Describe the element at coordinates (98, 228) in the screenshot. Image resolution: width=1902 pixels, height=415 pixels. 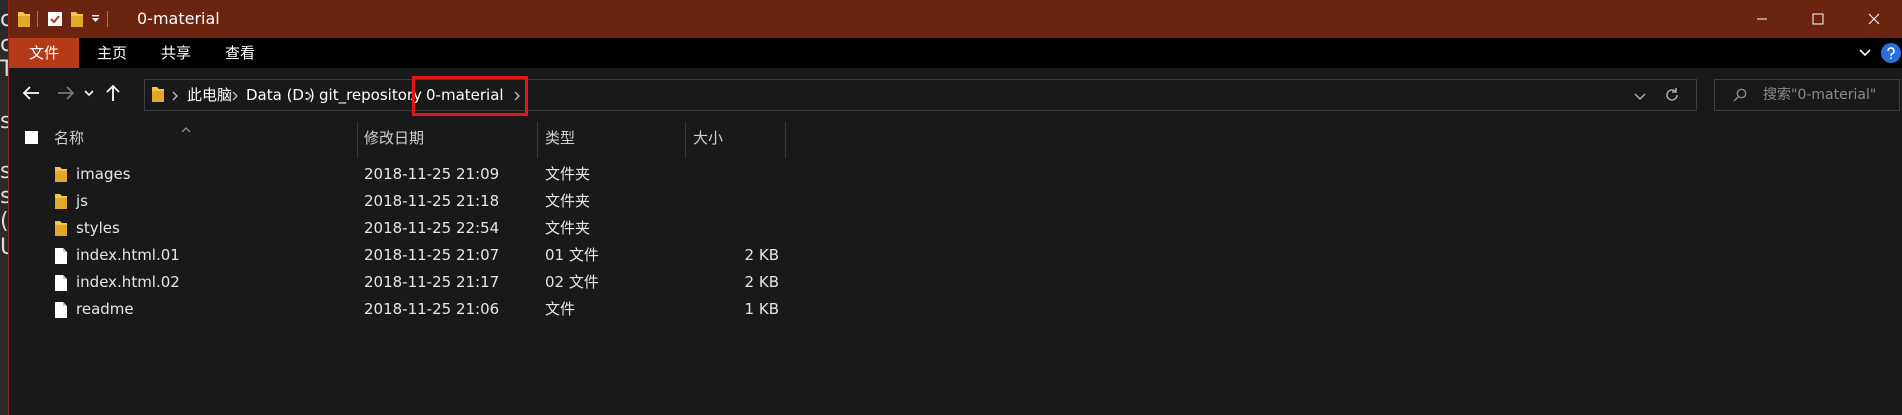
I see `file-name: styles` at that location.